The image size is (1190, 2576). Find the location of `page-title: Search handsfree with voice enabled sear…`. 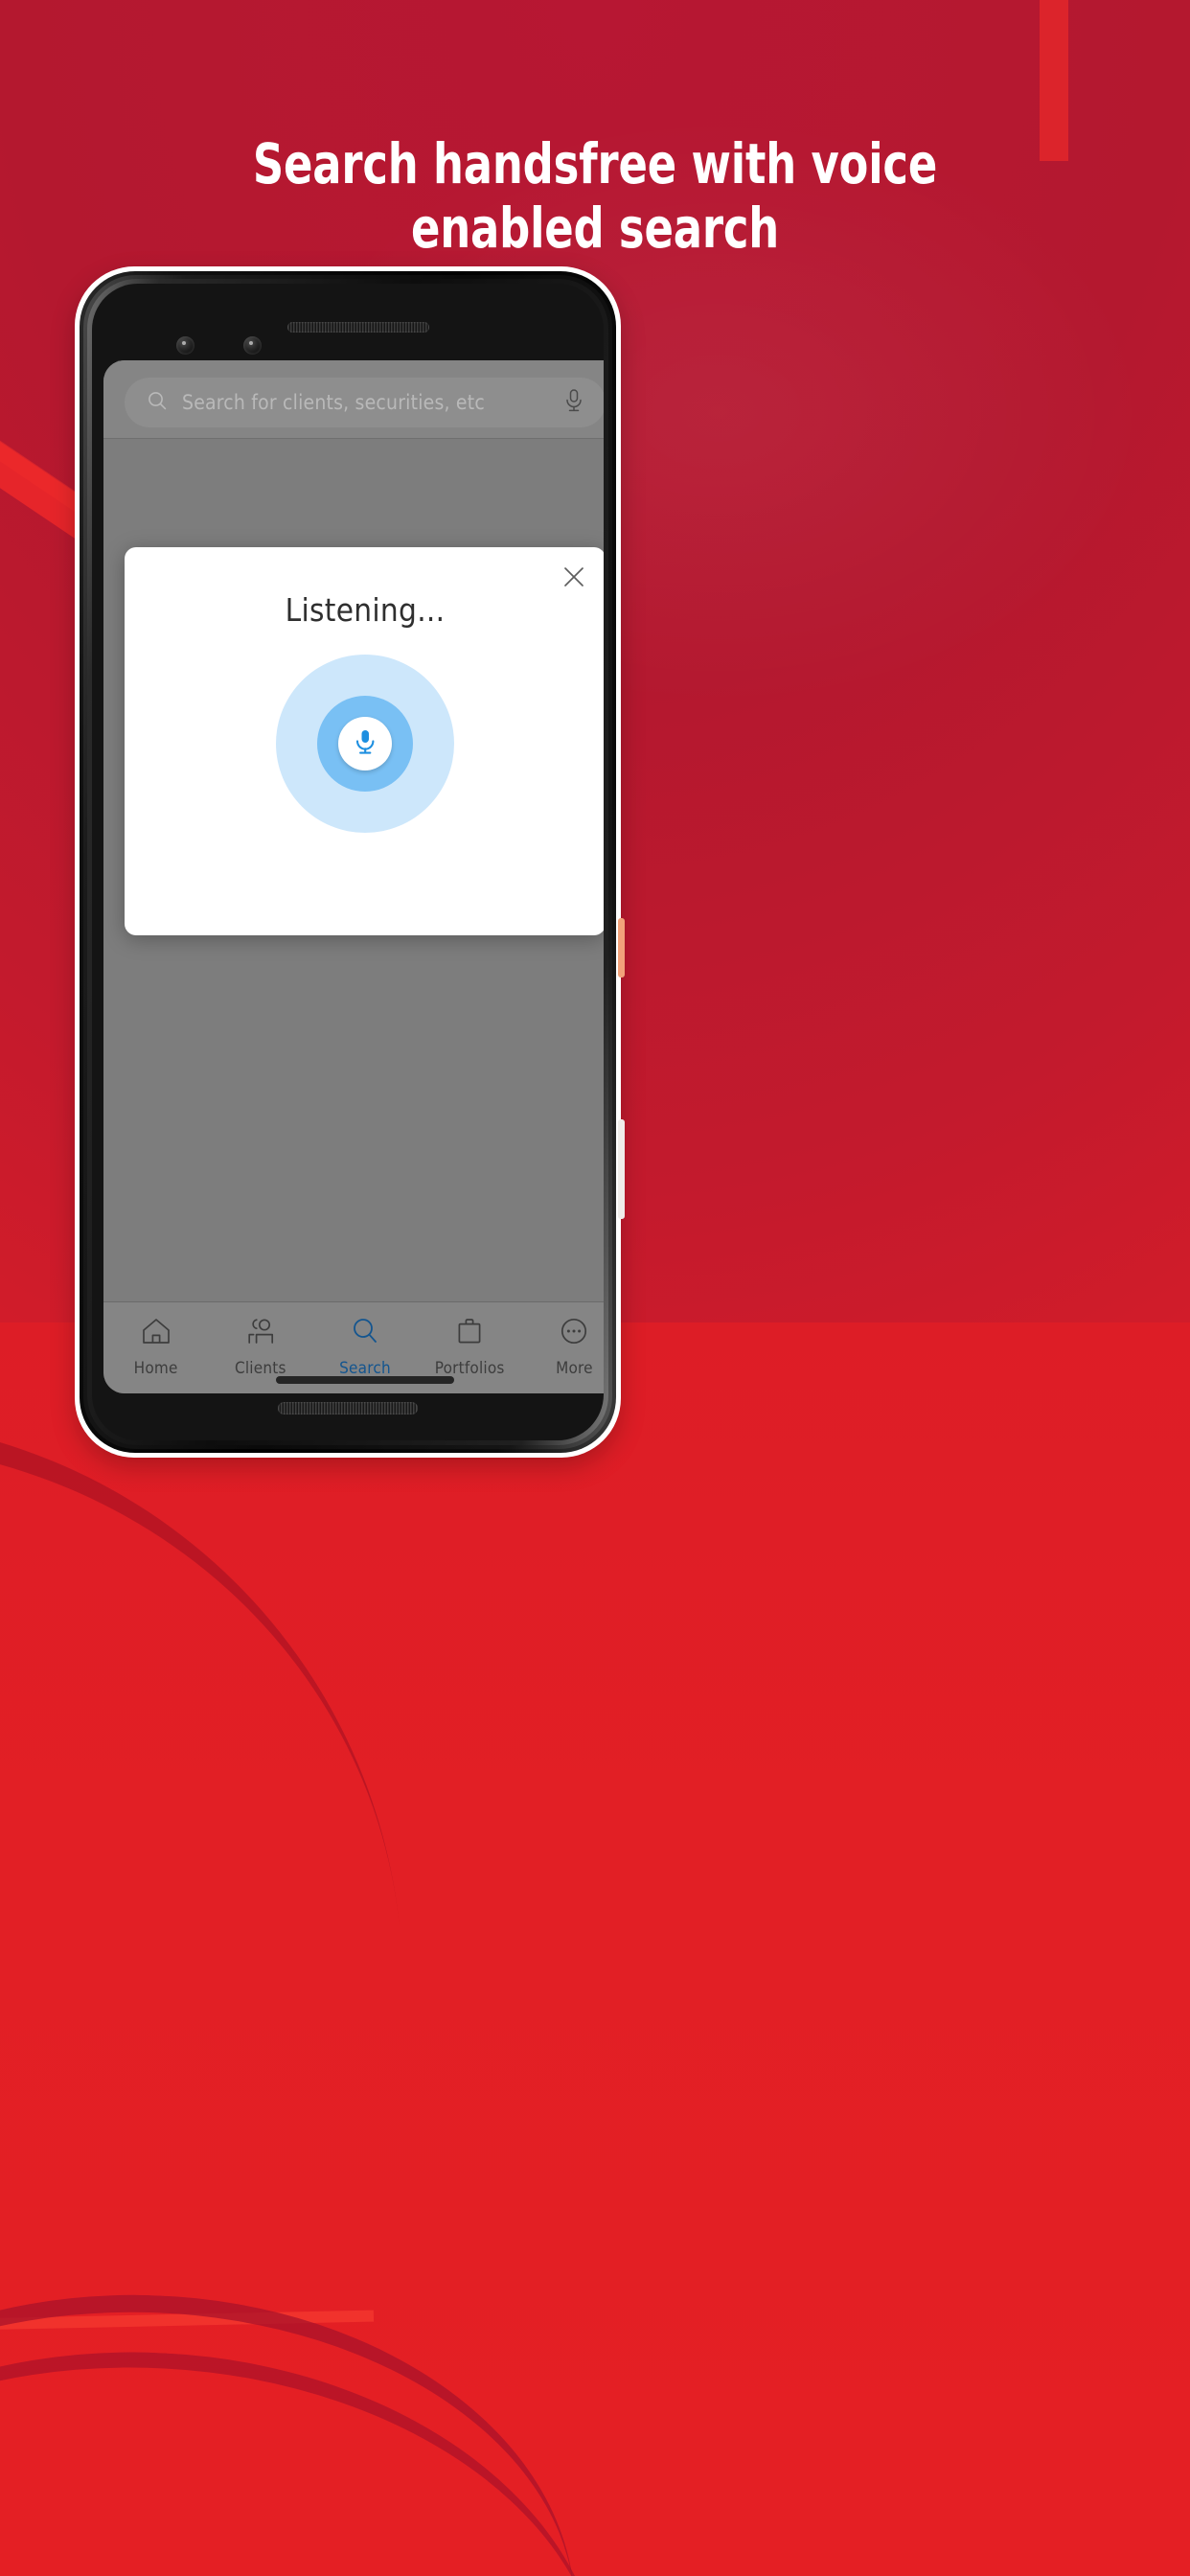

page-title: Search handsfree with voice enabled sear… is located at coordinates (595, 196).